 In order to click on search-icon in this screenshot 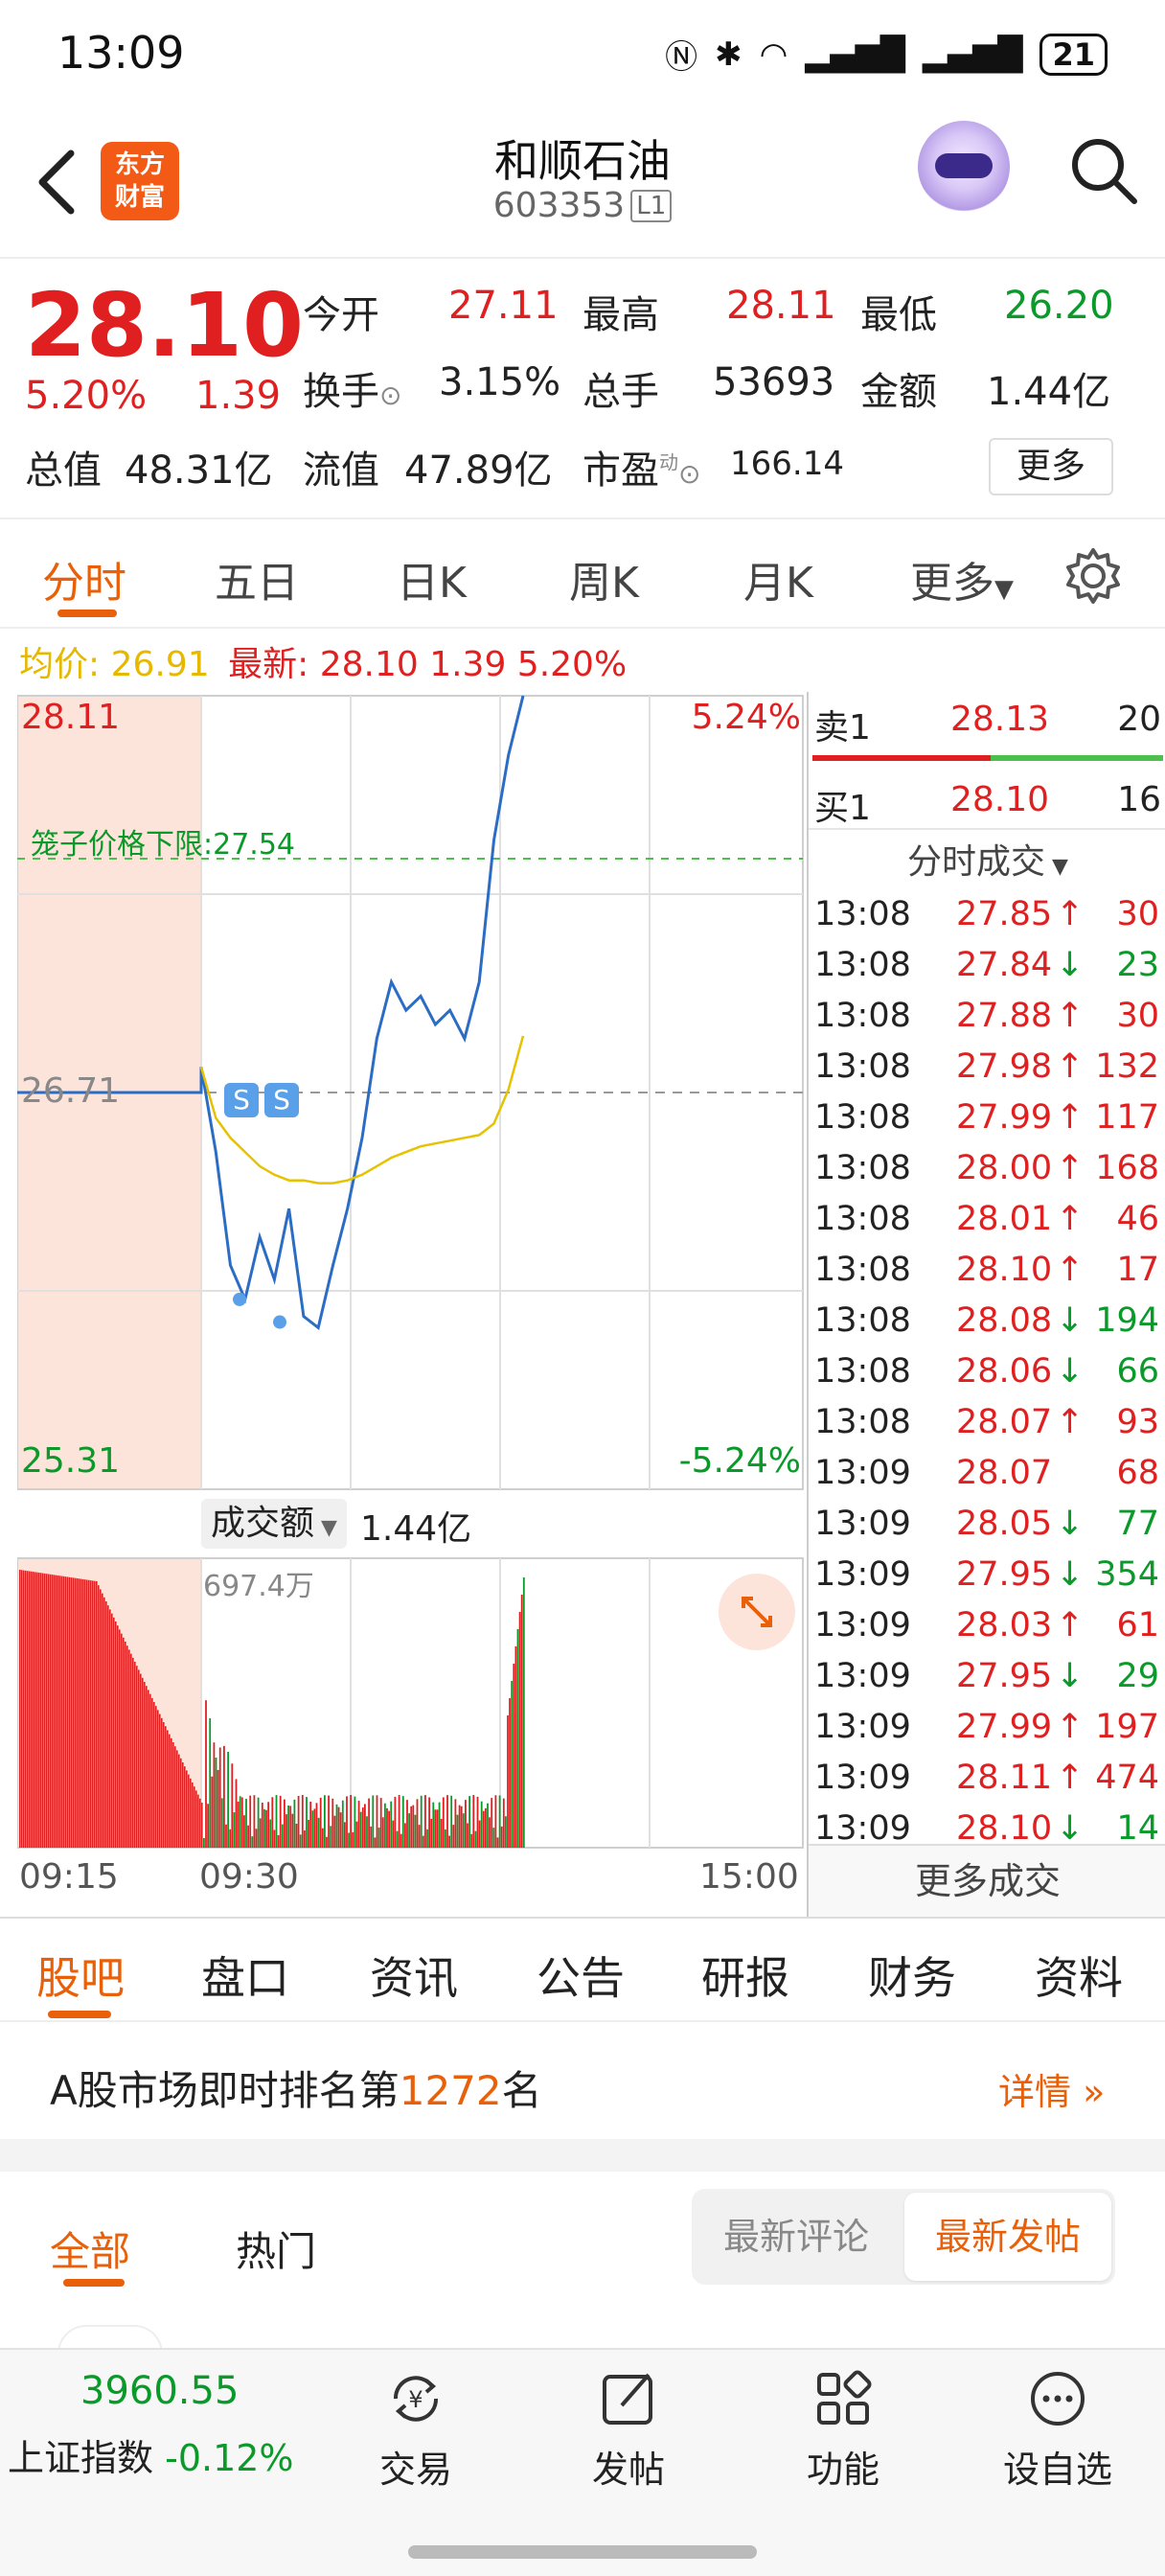, I will do `click(1103, 170)`.